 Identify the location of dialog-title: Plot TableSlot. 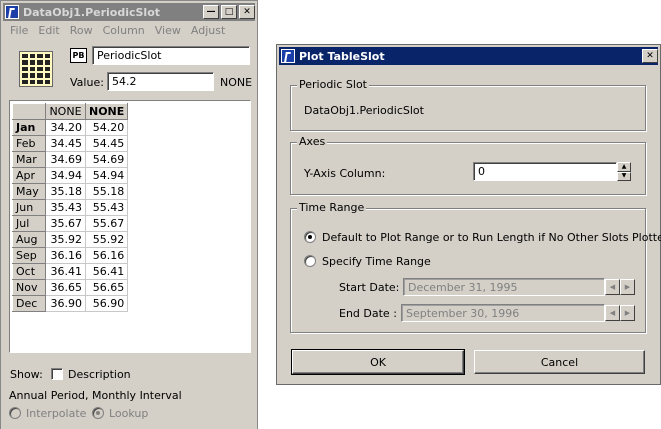
(342, 56).